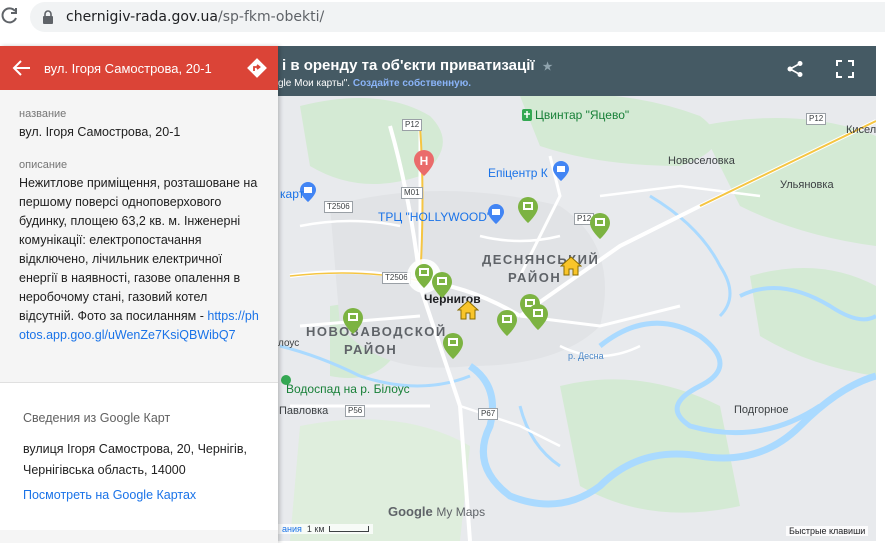 Image resolution: width=885 pixels, height=543 pixels. I want to click on url-host: chernigiv-rada.gov.ua, so click(142, 17).